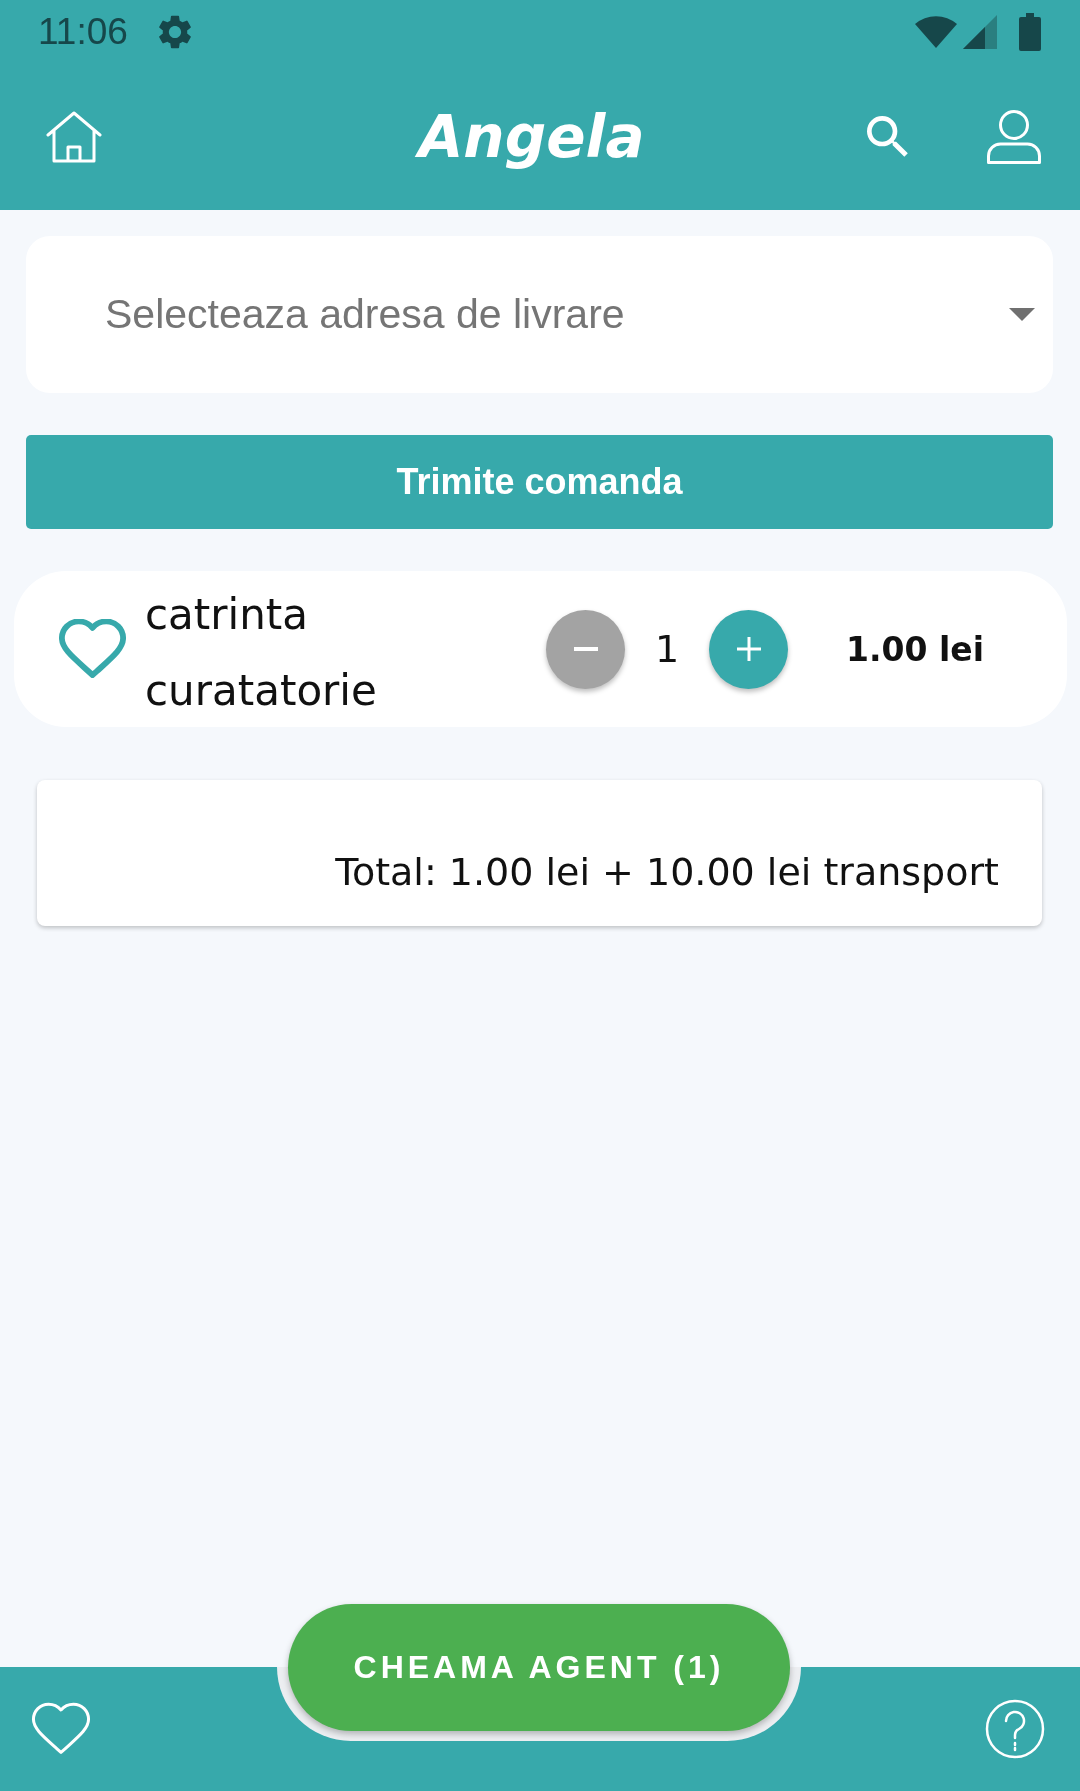  I want to click on help-icon, so click(1015, 1729).